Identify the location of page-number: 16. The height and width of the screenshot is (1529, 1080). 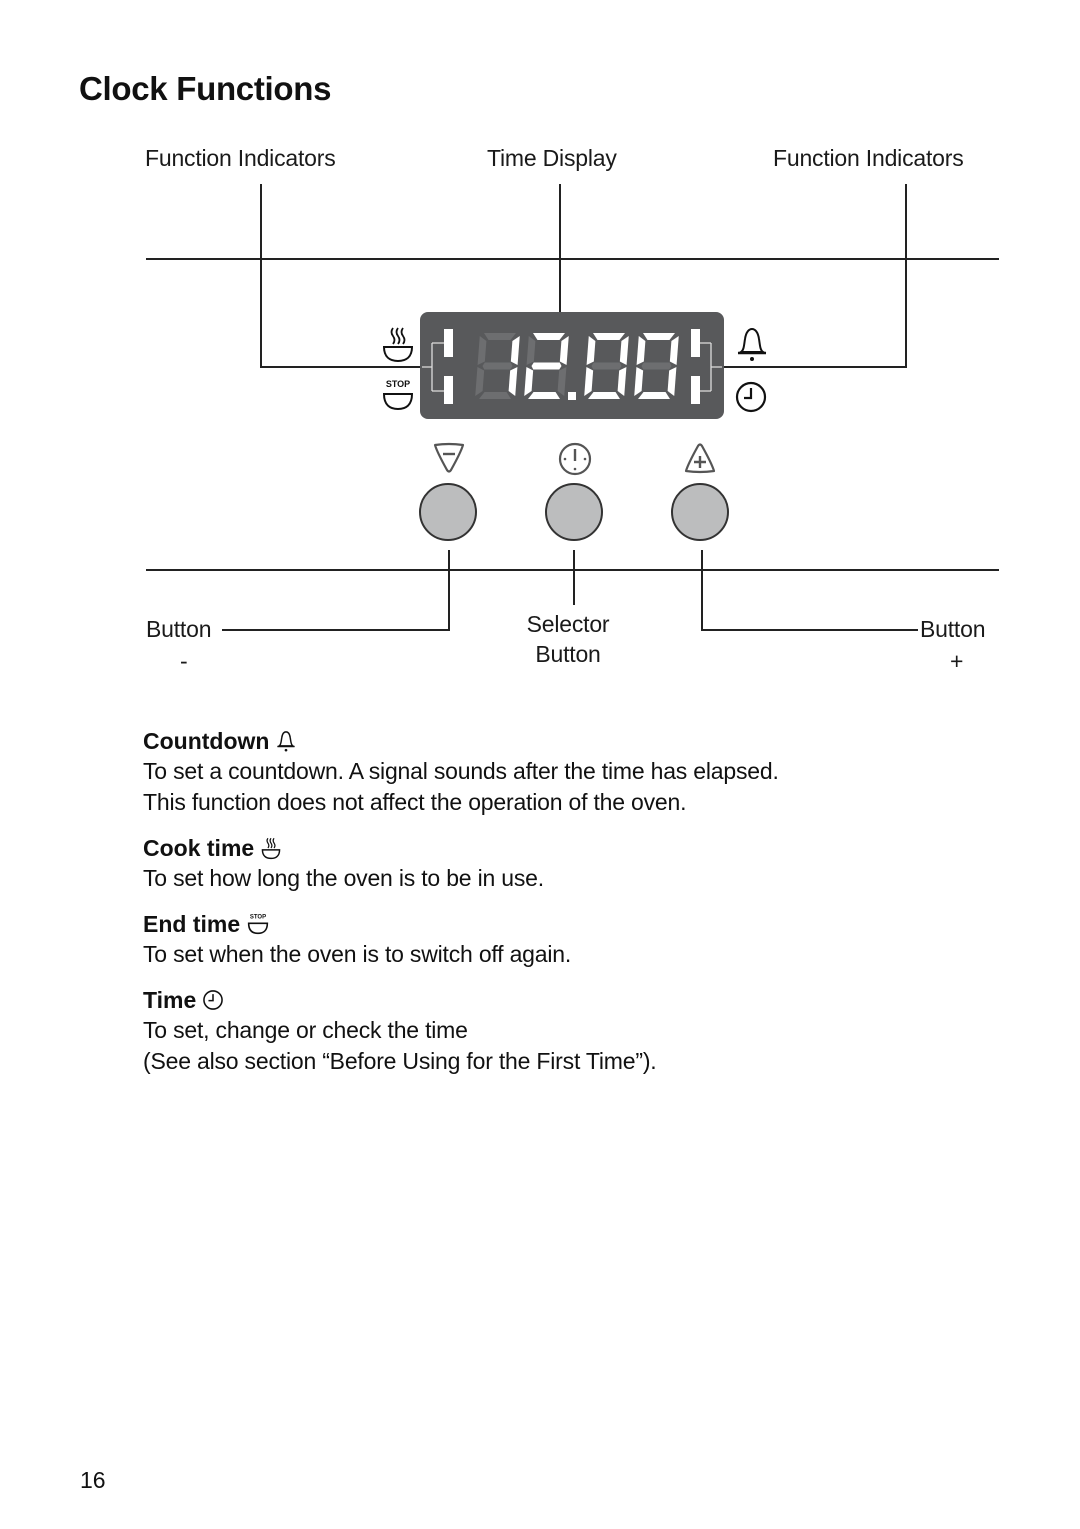
(93, 1480).